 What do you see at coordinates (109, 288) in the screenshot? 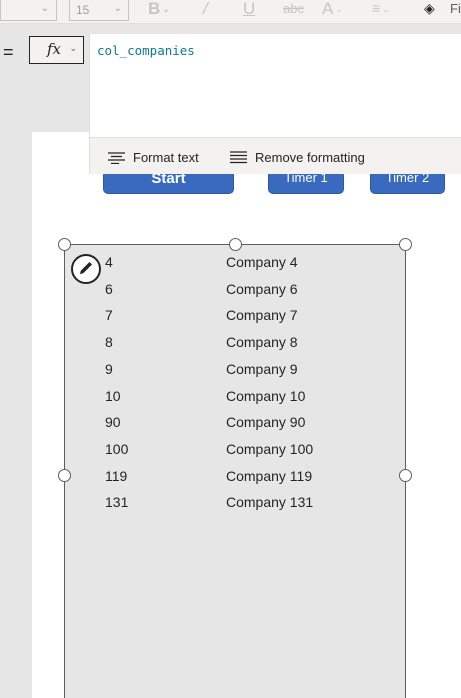
I see `company-id: 6` at bounding box center [109, 288].